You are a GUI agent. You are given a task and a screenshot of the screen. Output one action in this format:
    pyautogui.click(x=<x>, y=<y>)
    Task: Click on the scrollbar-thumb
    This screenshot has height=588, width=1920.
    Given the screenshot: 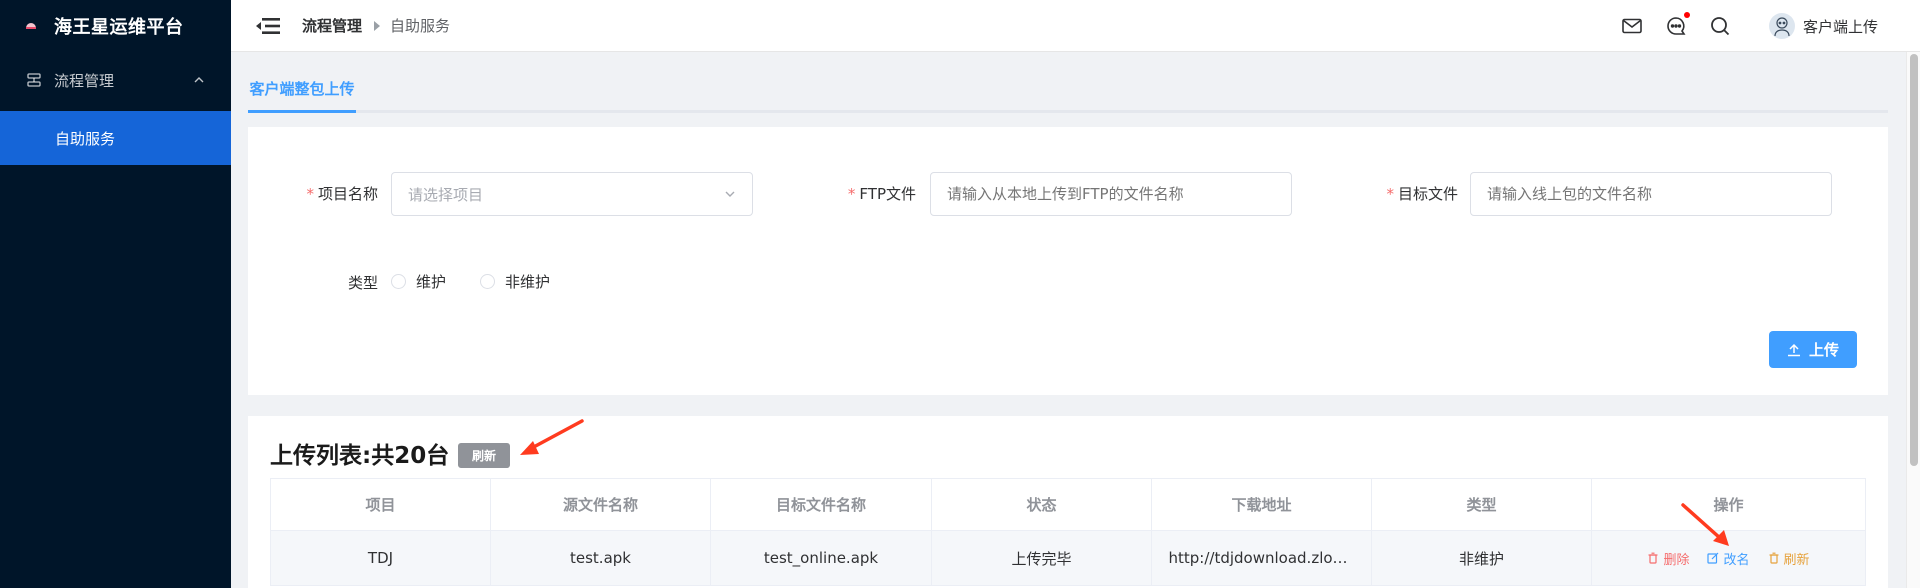 What is the action you would take?
    pyautogui.click(x=1914, y=260)
    